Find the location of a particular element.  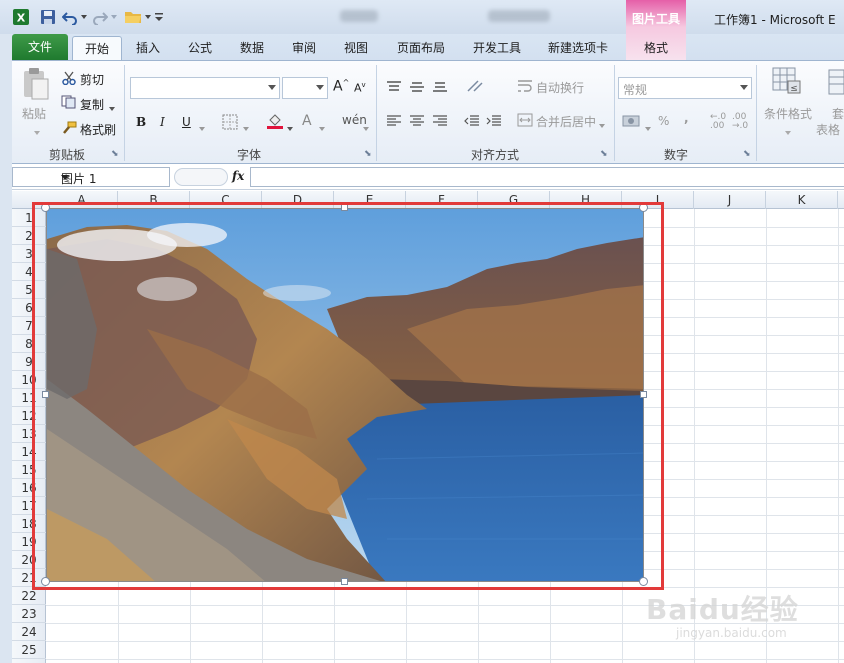

increase-decimal-icon: ←.0.00 is located at coordinates (718, 122).